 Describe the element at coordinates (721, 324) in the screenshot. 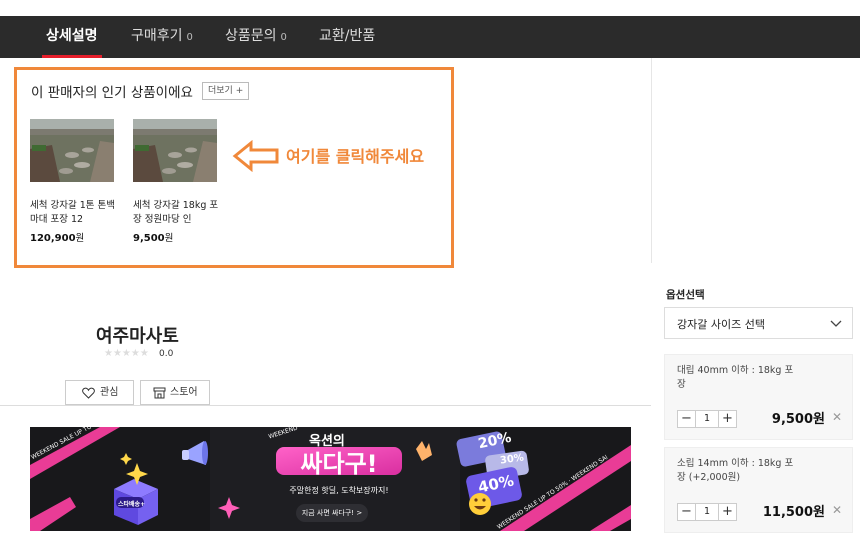

I see `select-label: 강자갈 사이즈 선택` at that location.